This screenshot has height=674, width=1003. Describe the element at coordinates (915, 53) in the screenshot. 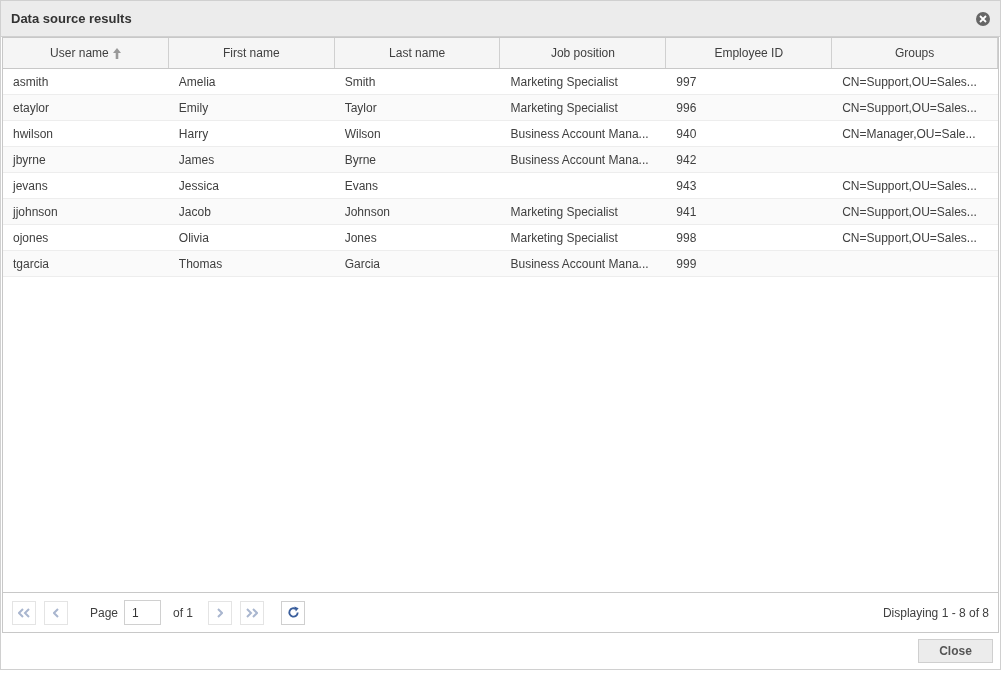

I see `column-header: Groups` at that location.